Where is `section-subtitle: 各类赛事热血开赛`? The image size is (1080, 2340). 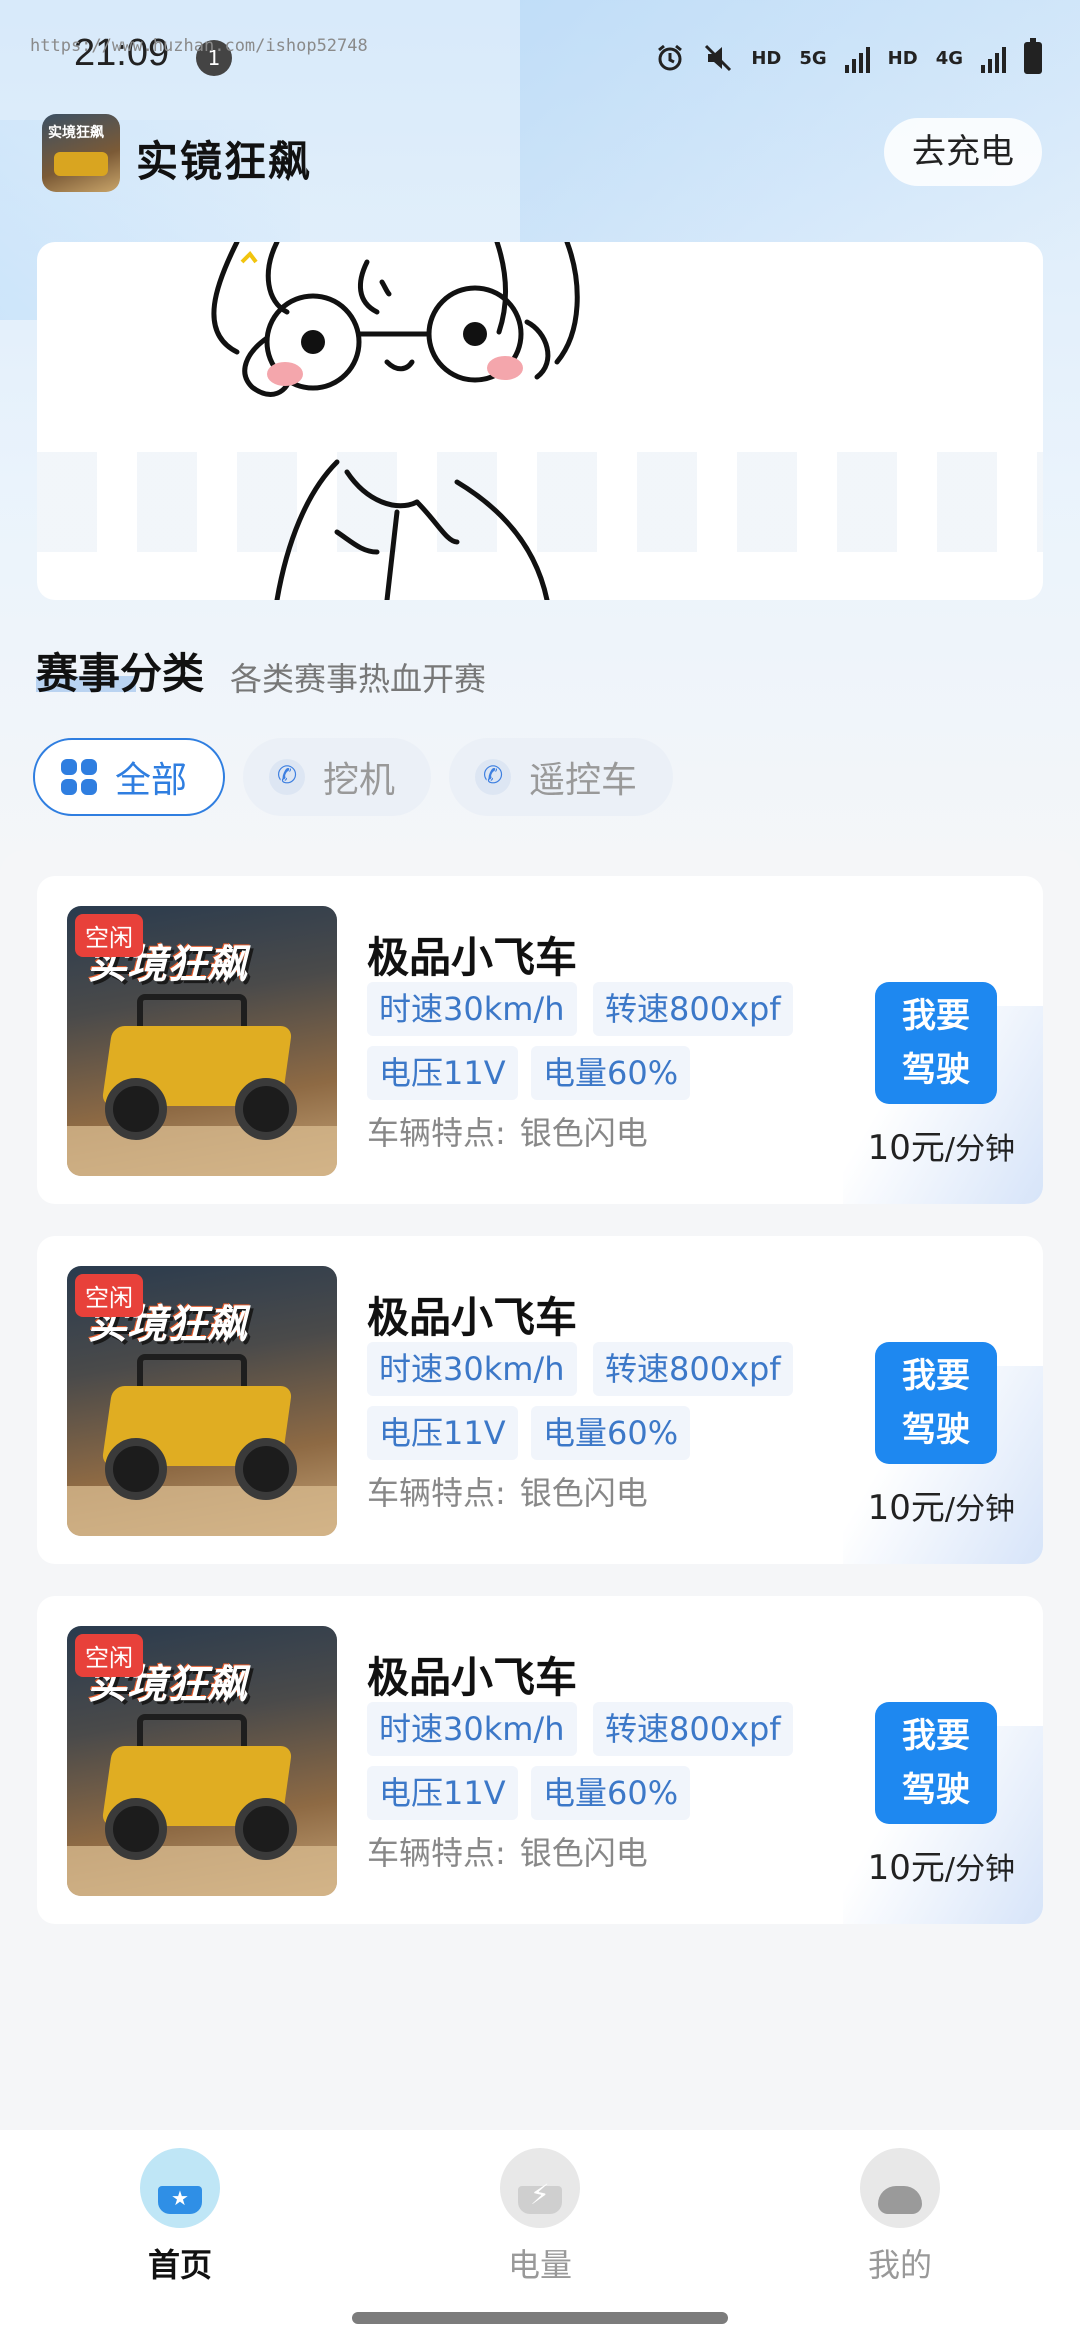
section-subtitle: 各类赛事热血开赛 is located at coordinates (358, 679).